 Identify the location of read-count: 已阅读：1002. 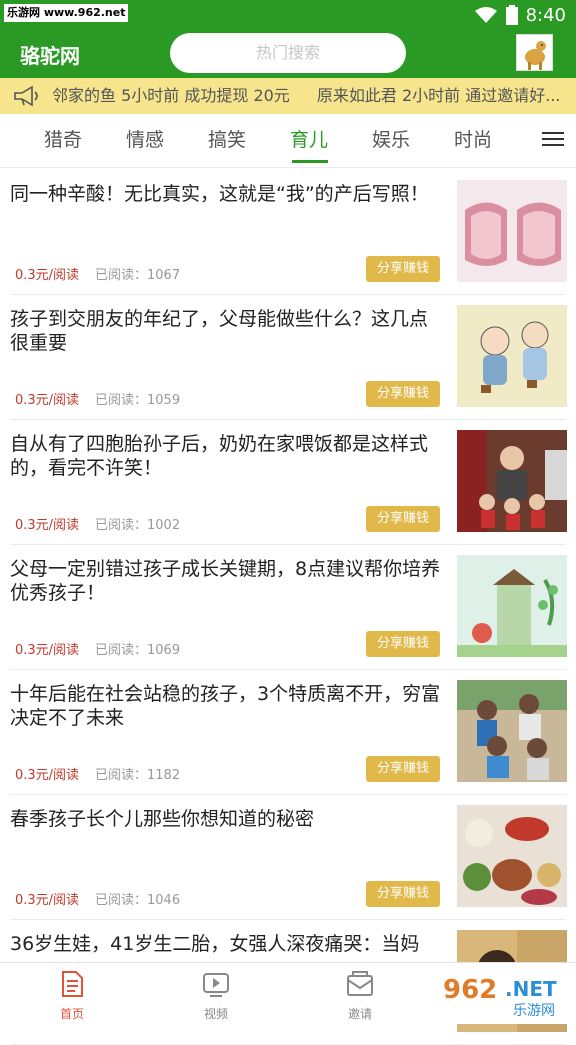
(138, 525).